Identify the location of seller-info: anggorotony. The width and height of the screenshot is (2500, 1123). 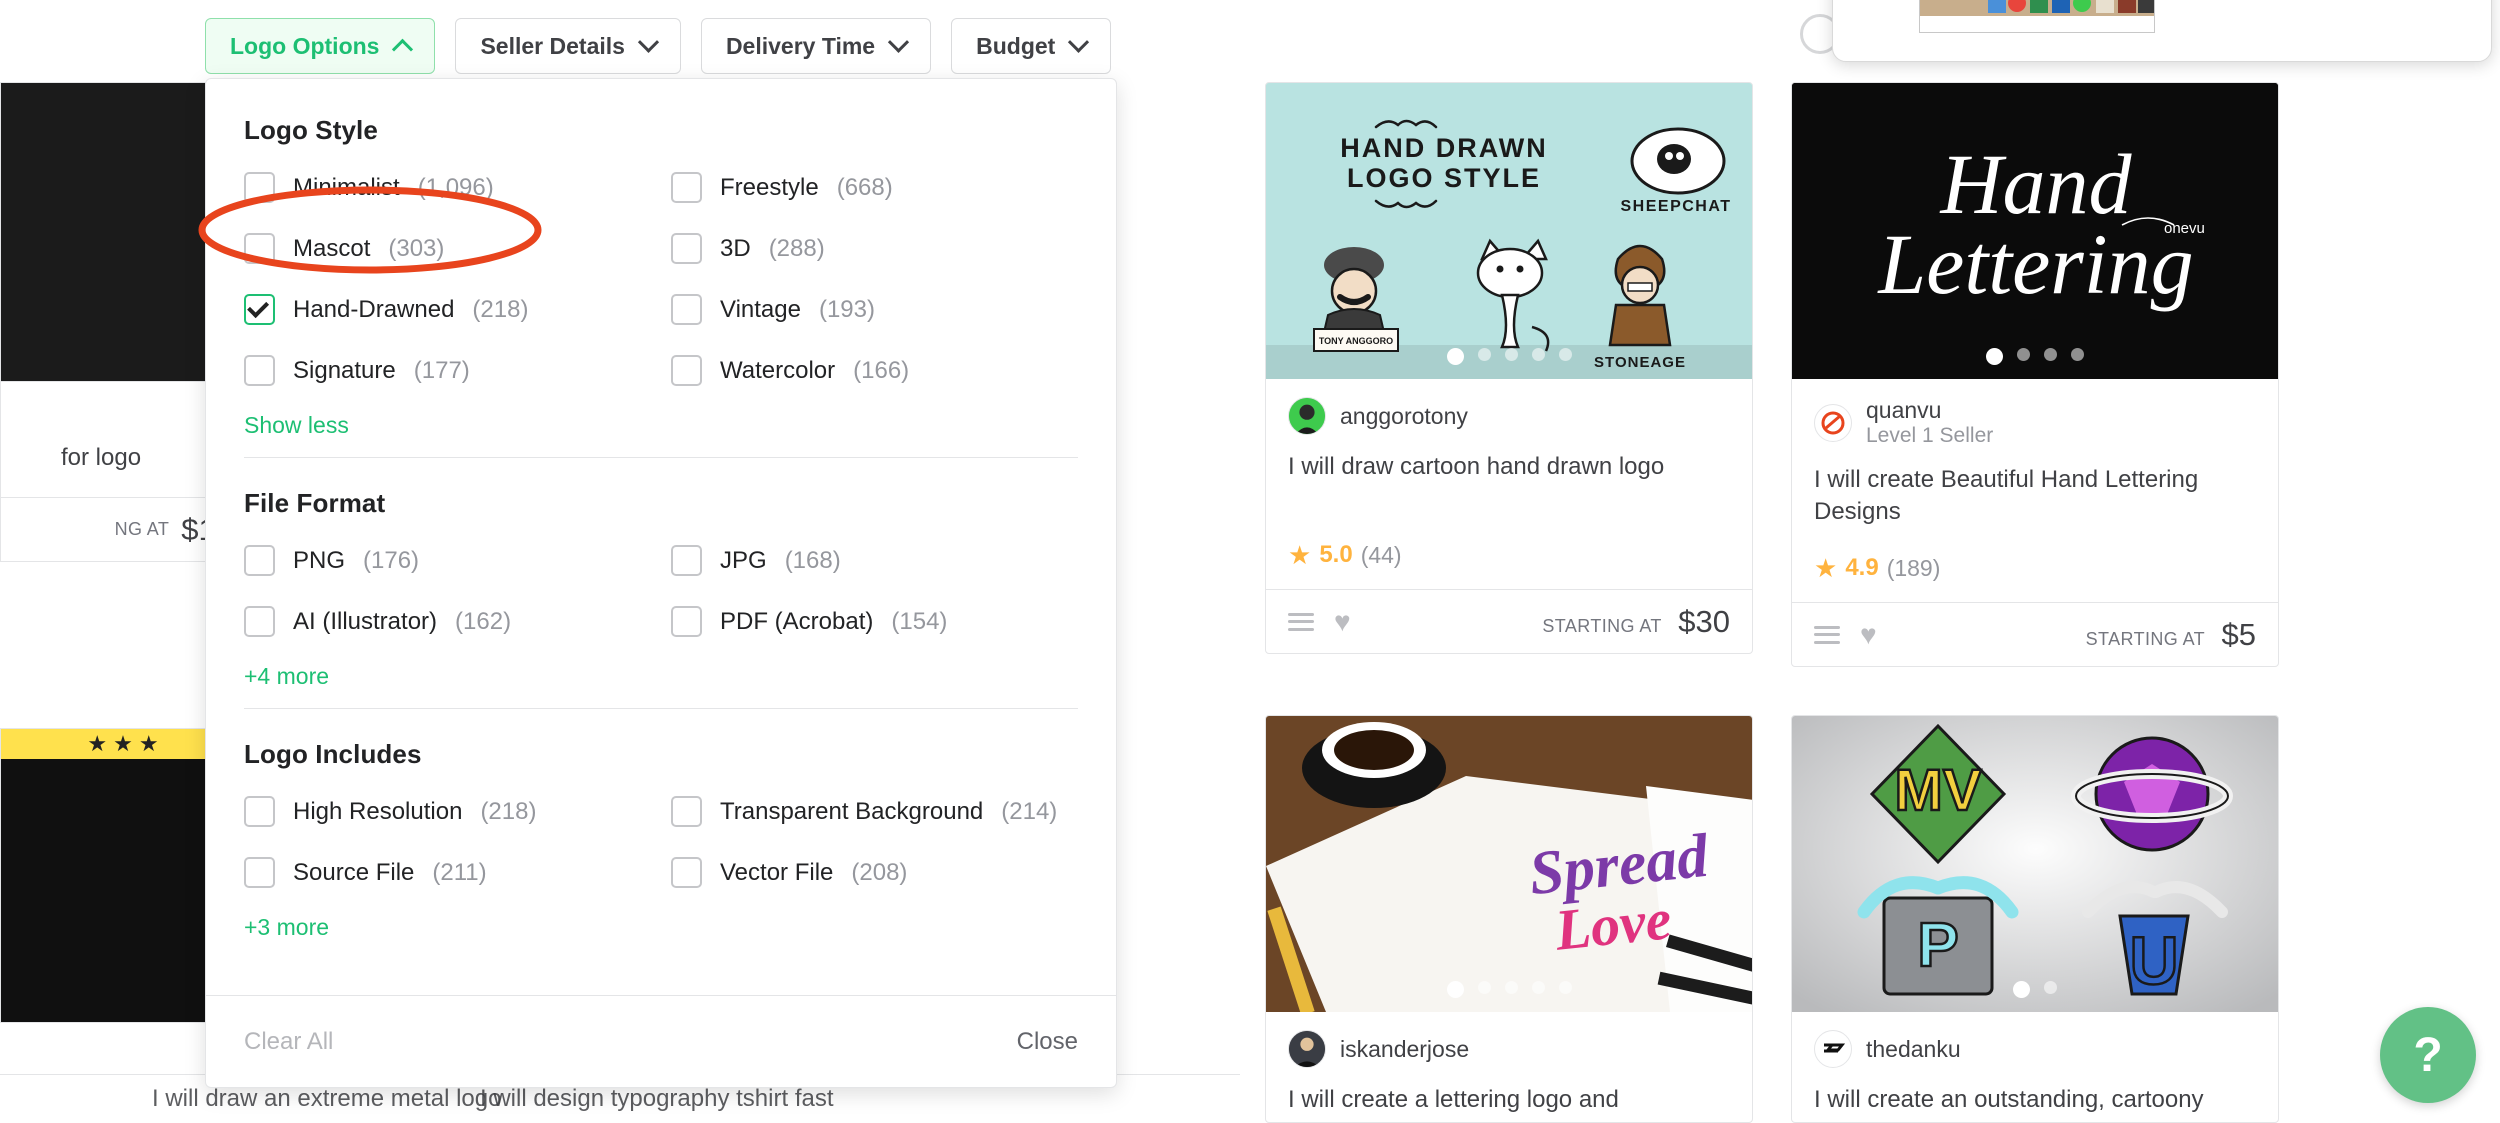
(1509, 416).